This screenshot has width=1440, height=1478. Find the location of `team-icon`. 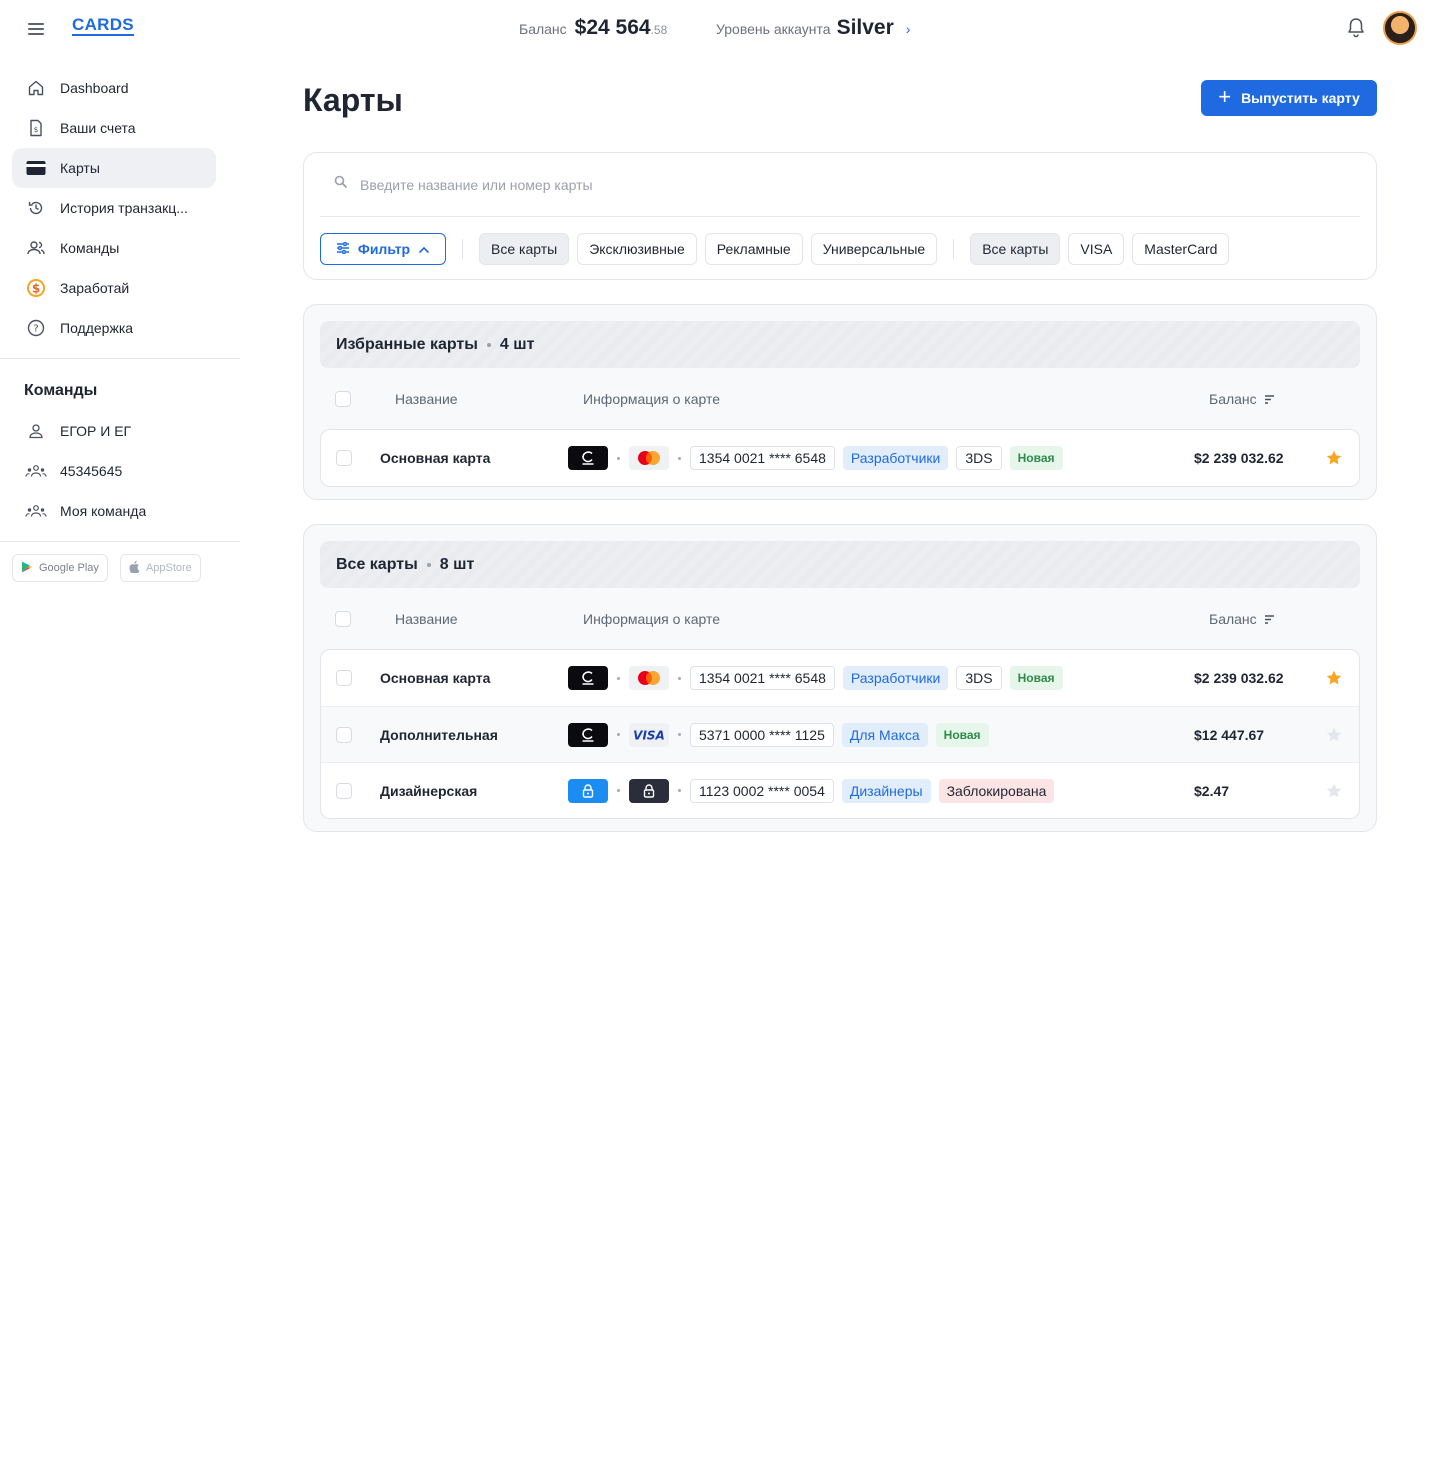

team-icon is located at coordinates (36, 511).